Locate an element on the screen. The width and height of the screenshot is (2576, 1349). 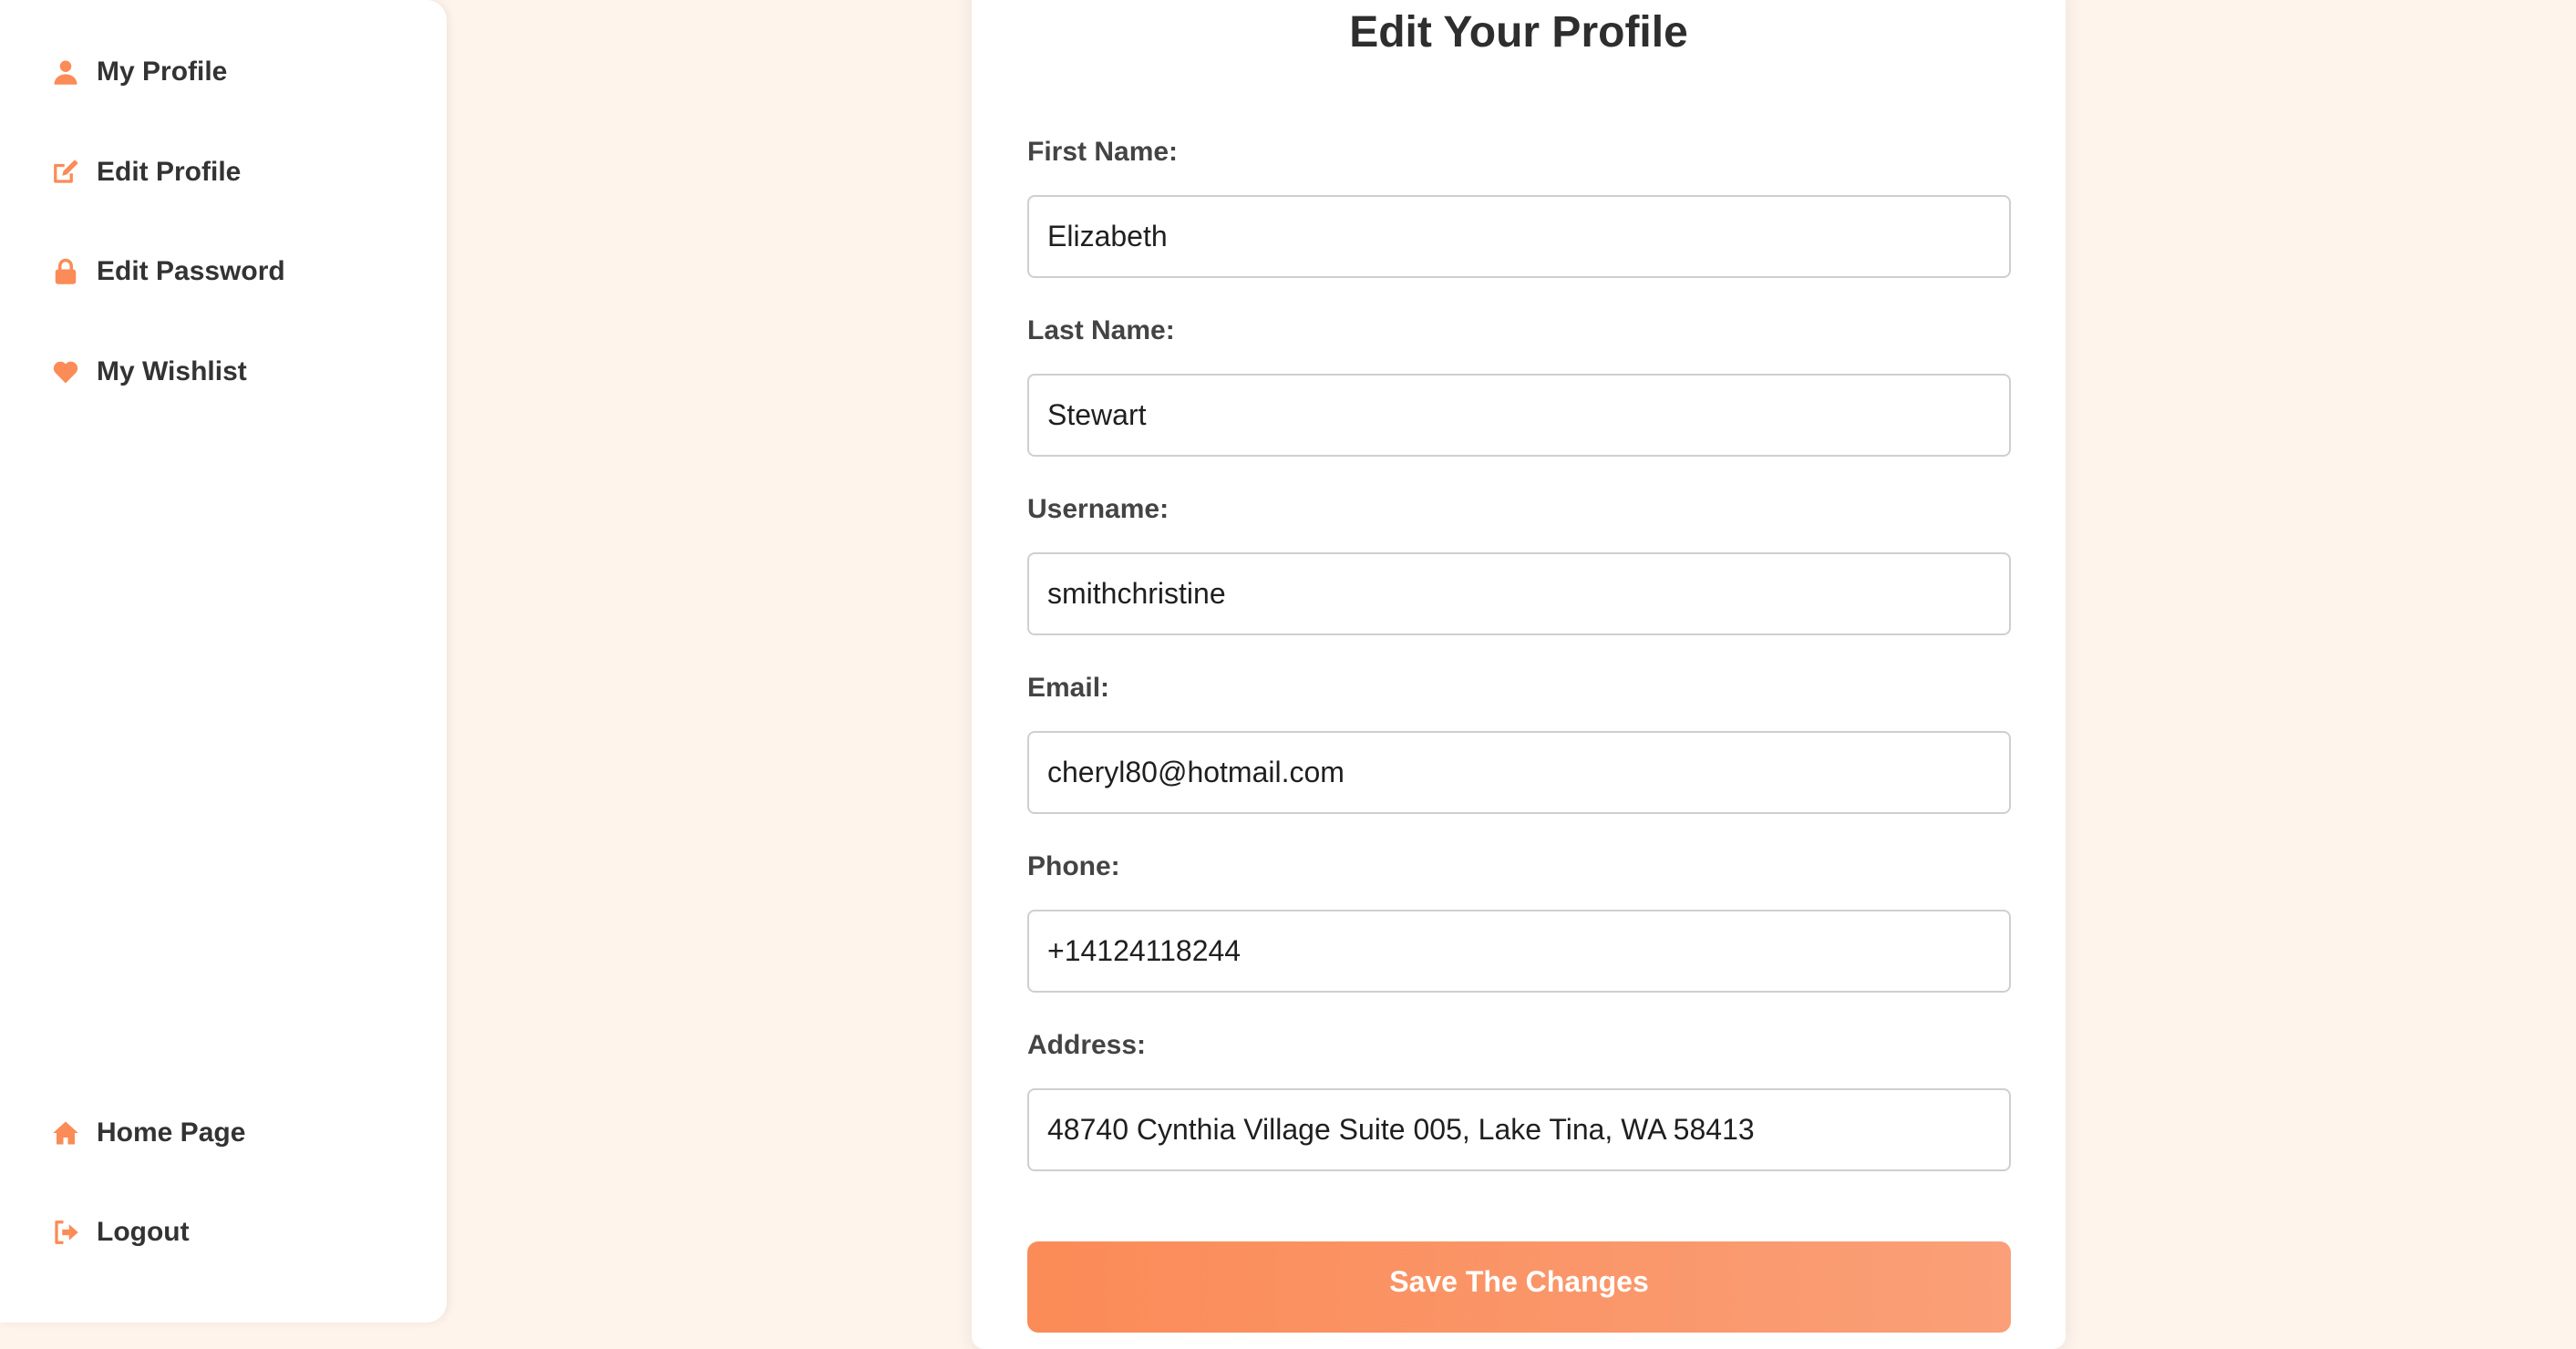
sidebar-item-label: Home Page is located at coordinates (171, 1132).